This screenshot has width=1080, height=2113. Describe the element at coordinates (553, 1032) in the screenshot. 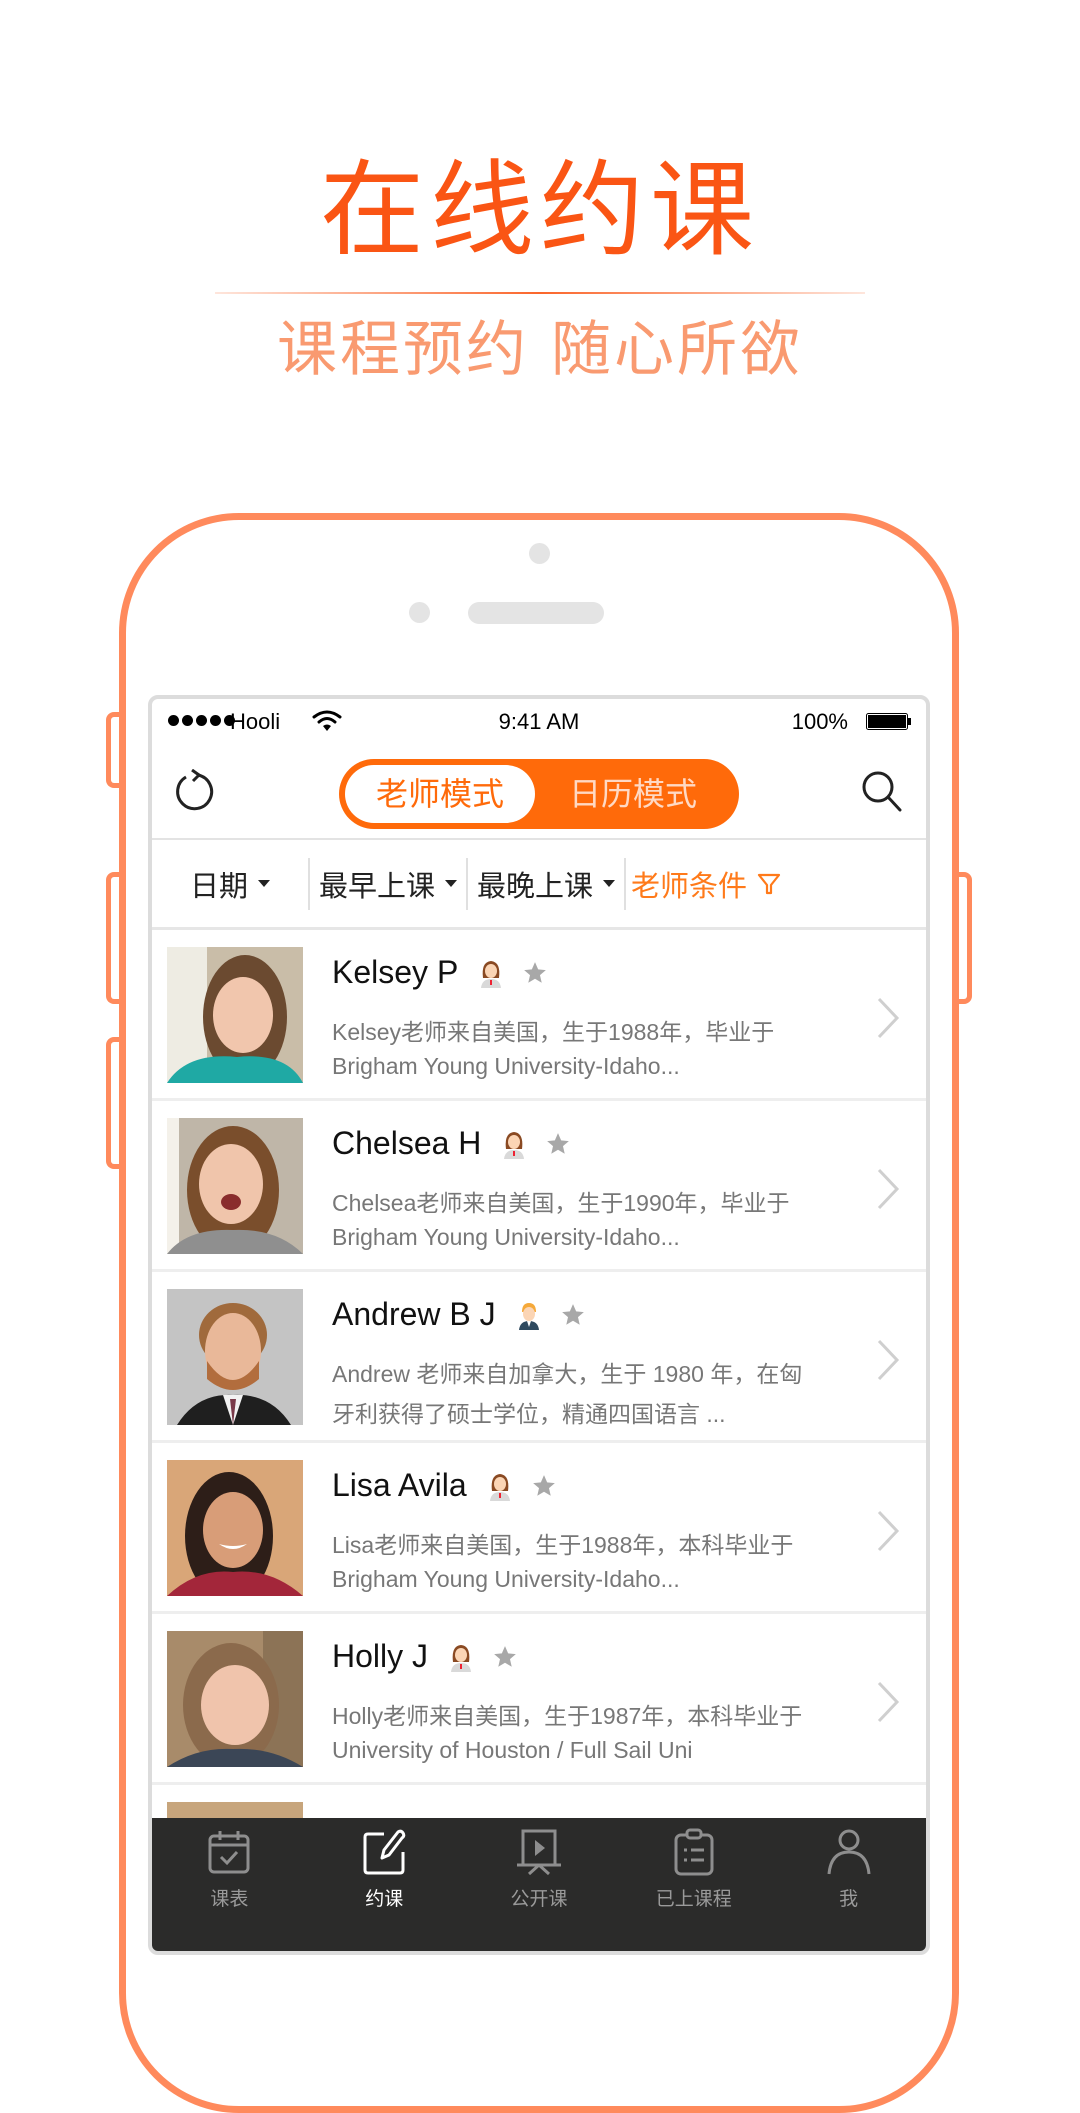

I see `teacher-description: Kelsey老师来自美国，生于1988年，毕业于` at that location.